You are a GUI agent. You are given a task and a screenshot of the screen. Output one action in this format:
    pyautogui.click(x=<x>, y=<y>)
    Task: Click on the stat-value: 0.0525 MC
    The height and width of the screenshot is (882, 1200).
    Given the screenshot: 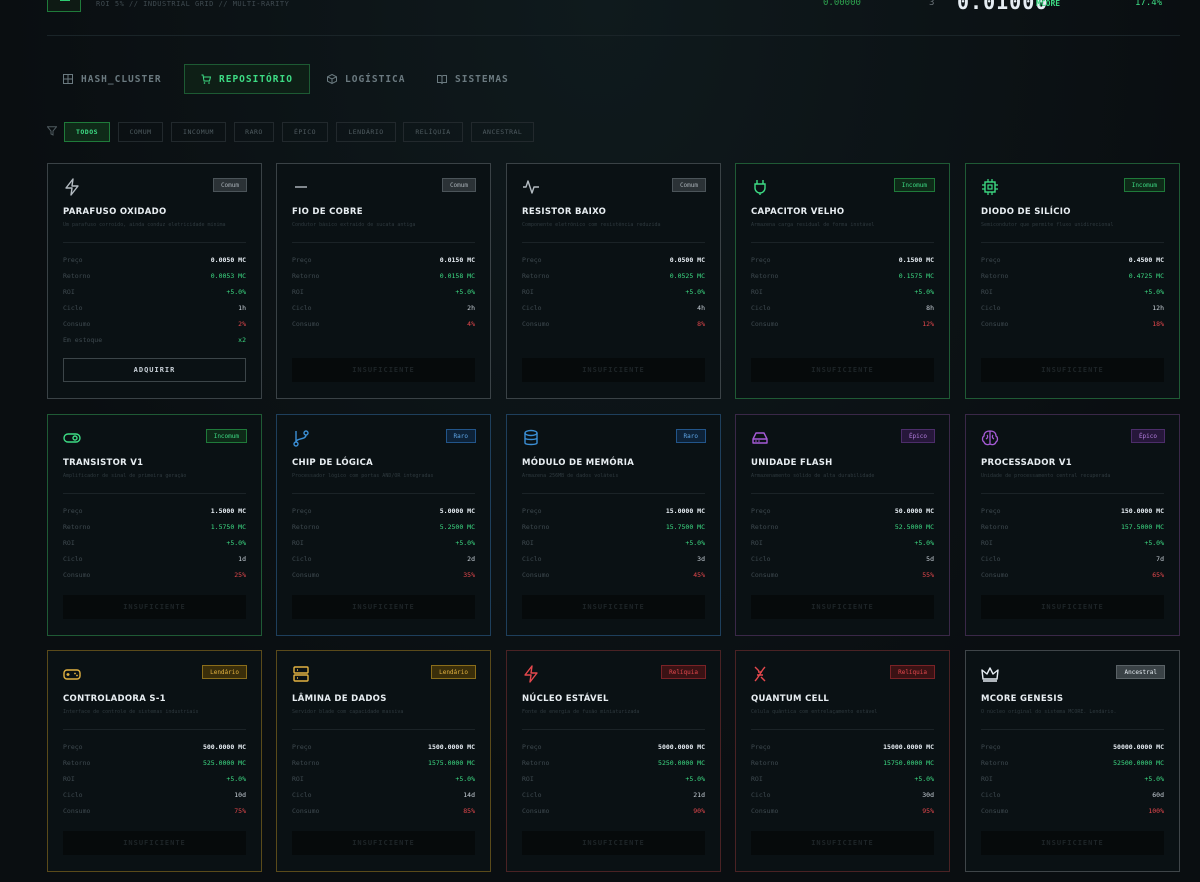 What is the action you would take?
    pyautogui.click(x=687, y=276)
    